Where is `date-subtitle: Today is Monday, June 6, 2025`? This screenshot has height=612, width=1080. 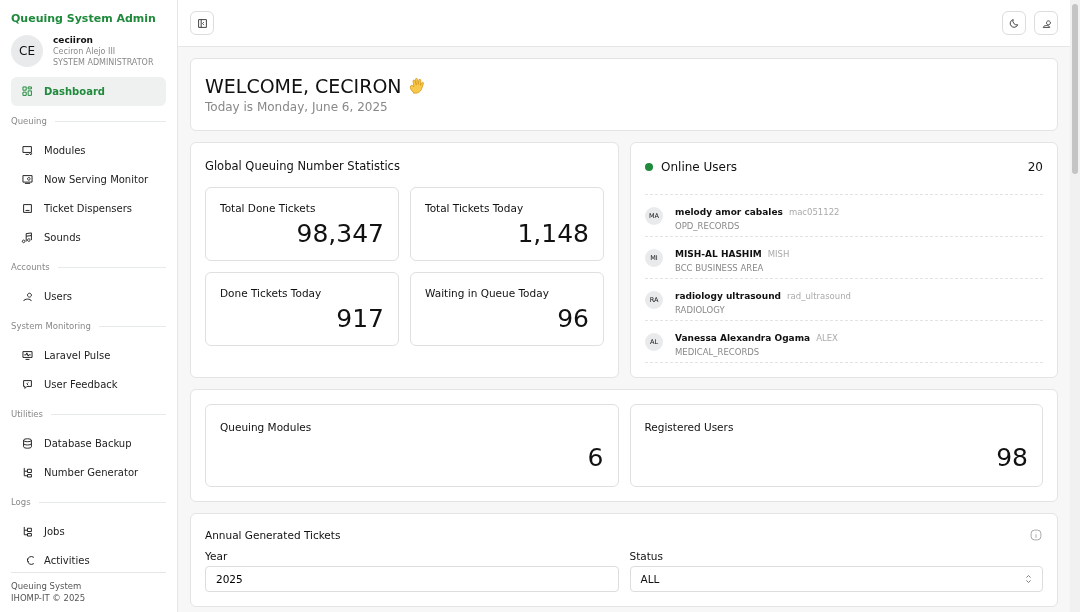
date-subtitle: Today is Monday, June 6, 2025 is located at coordinates (297, 107).